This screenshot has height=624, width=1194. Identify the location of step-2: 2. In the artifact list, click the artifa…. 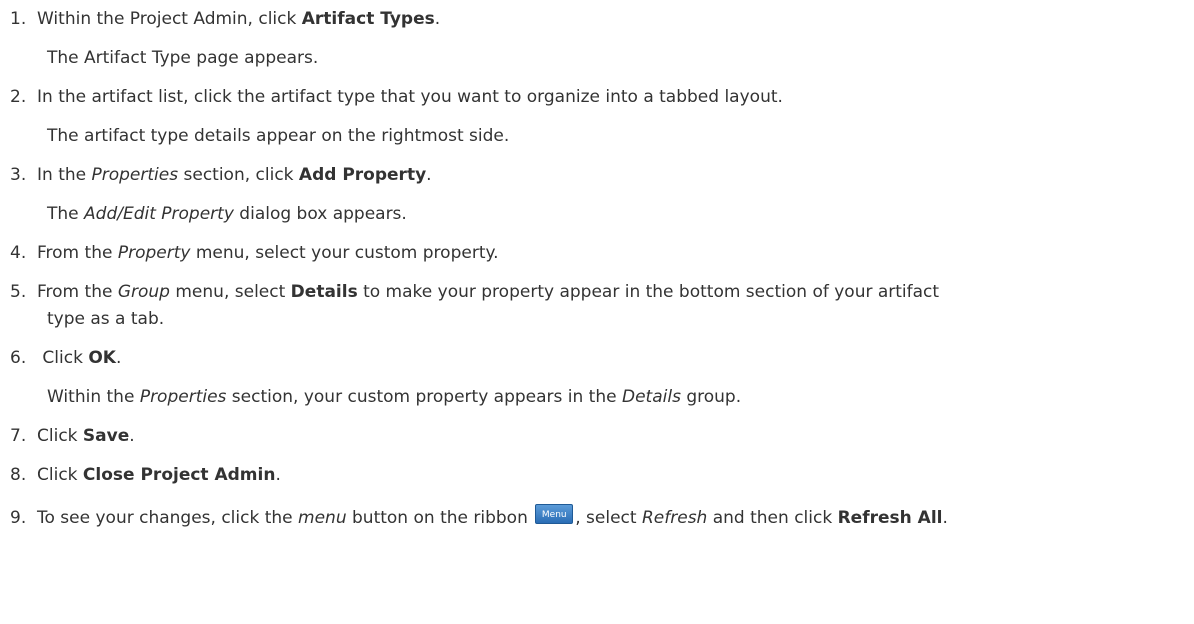
(600, 97).